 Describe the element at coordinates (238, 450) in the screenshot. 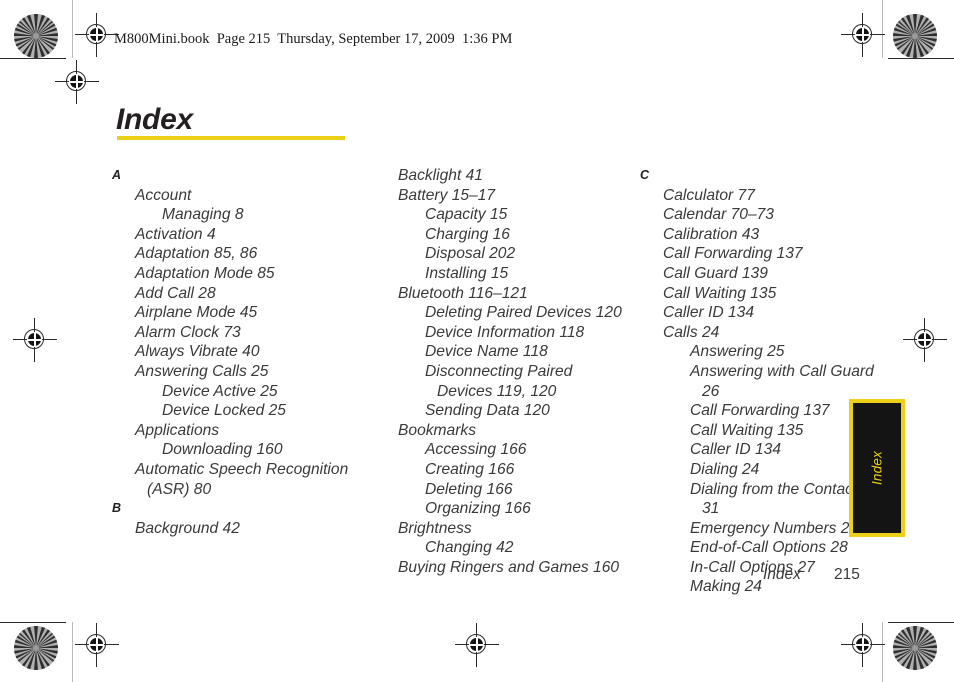

I see `index-entry: Downloading 160` at that location.